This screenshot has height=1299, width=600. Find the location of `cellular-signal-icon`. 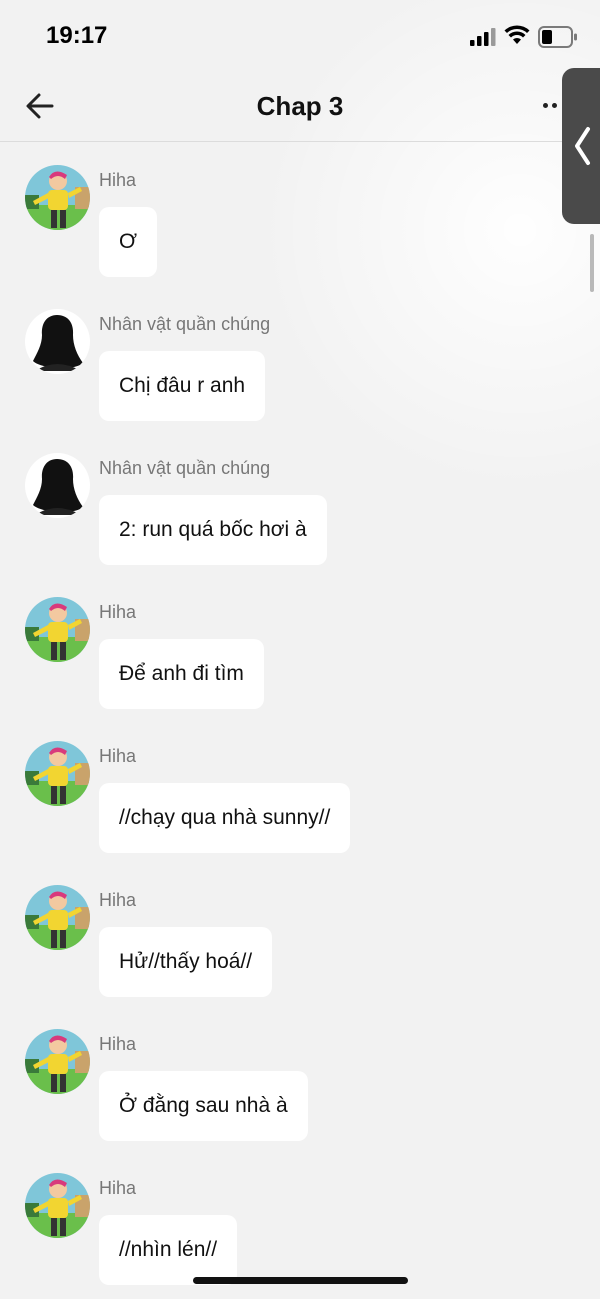

cellular-signal-icon is located at coordinates (483, 37).